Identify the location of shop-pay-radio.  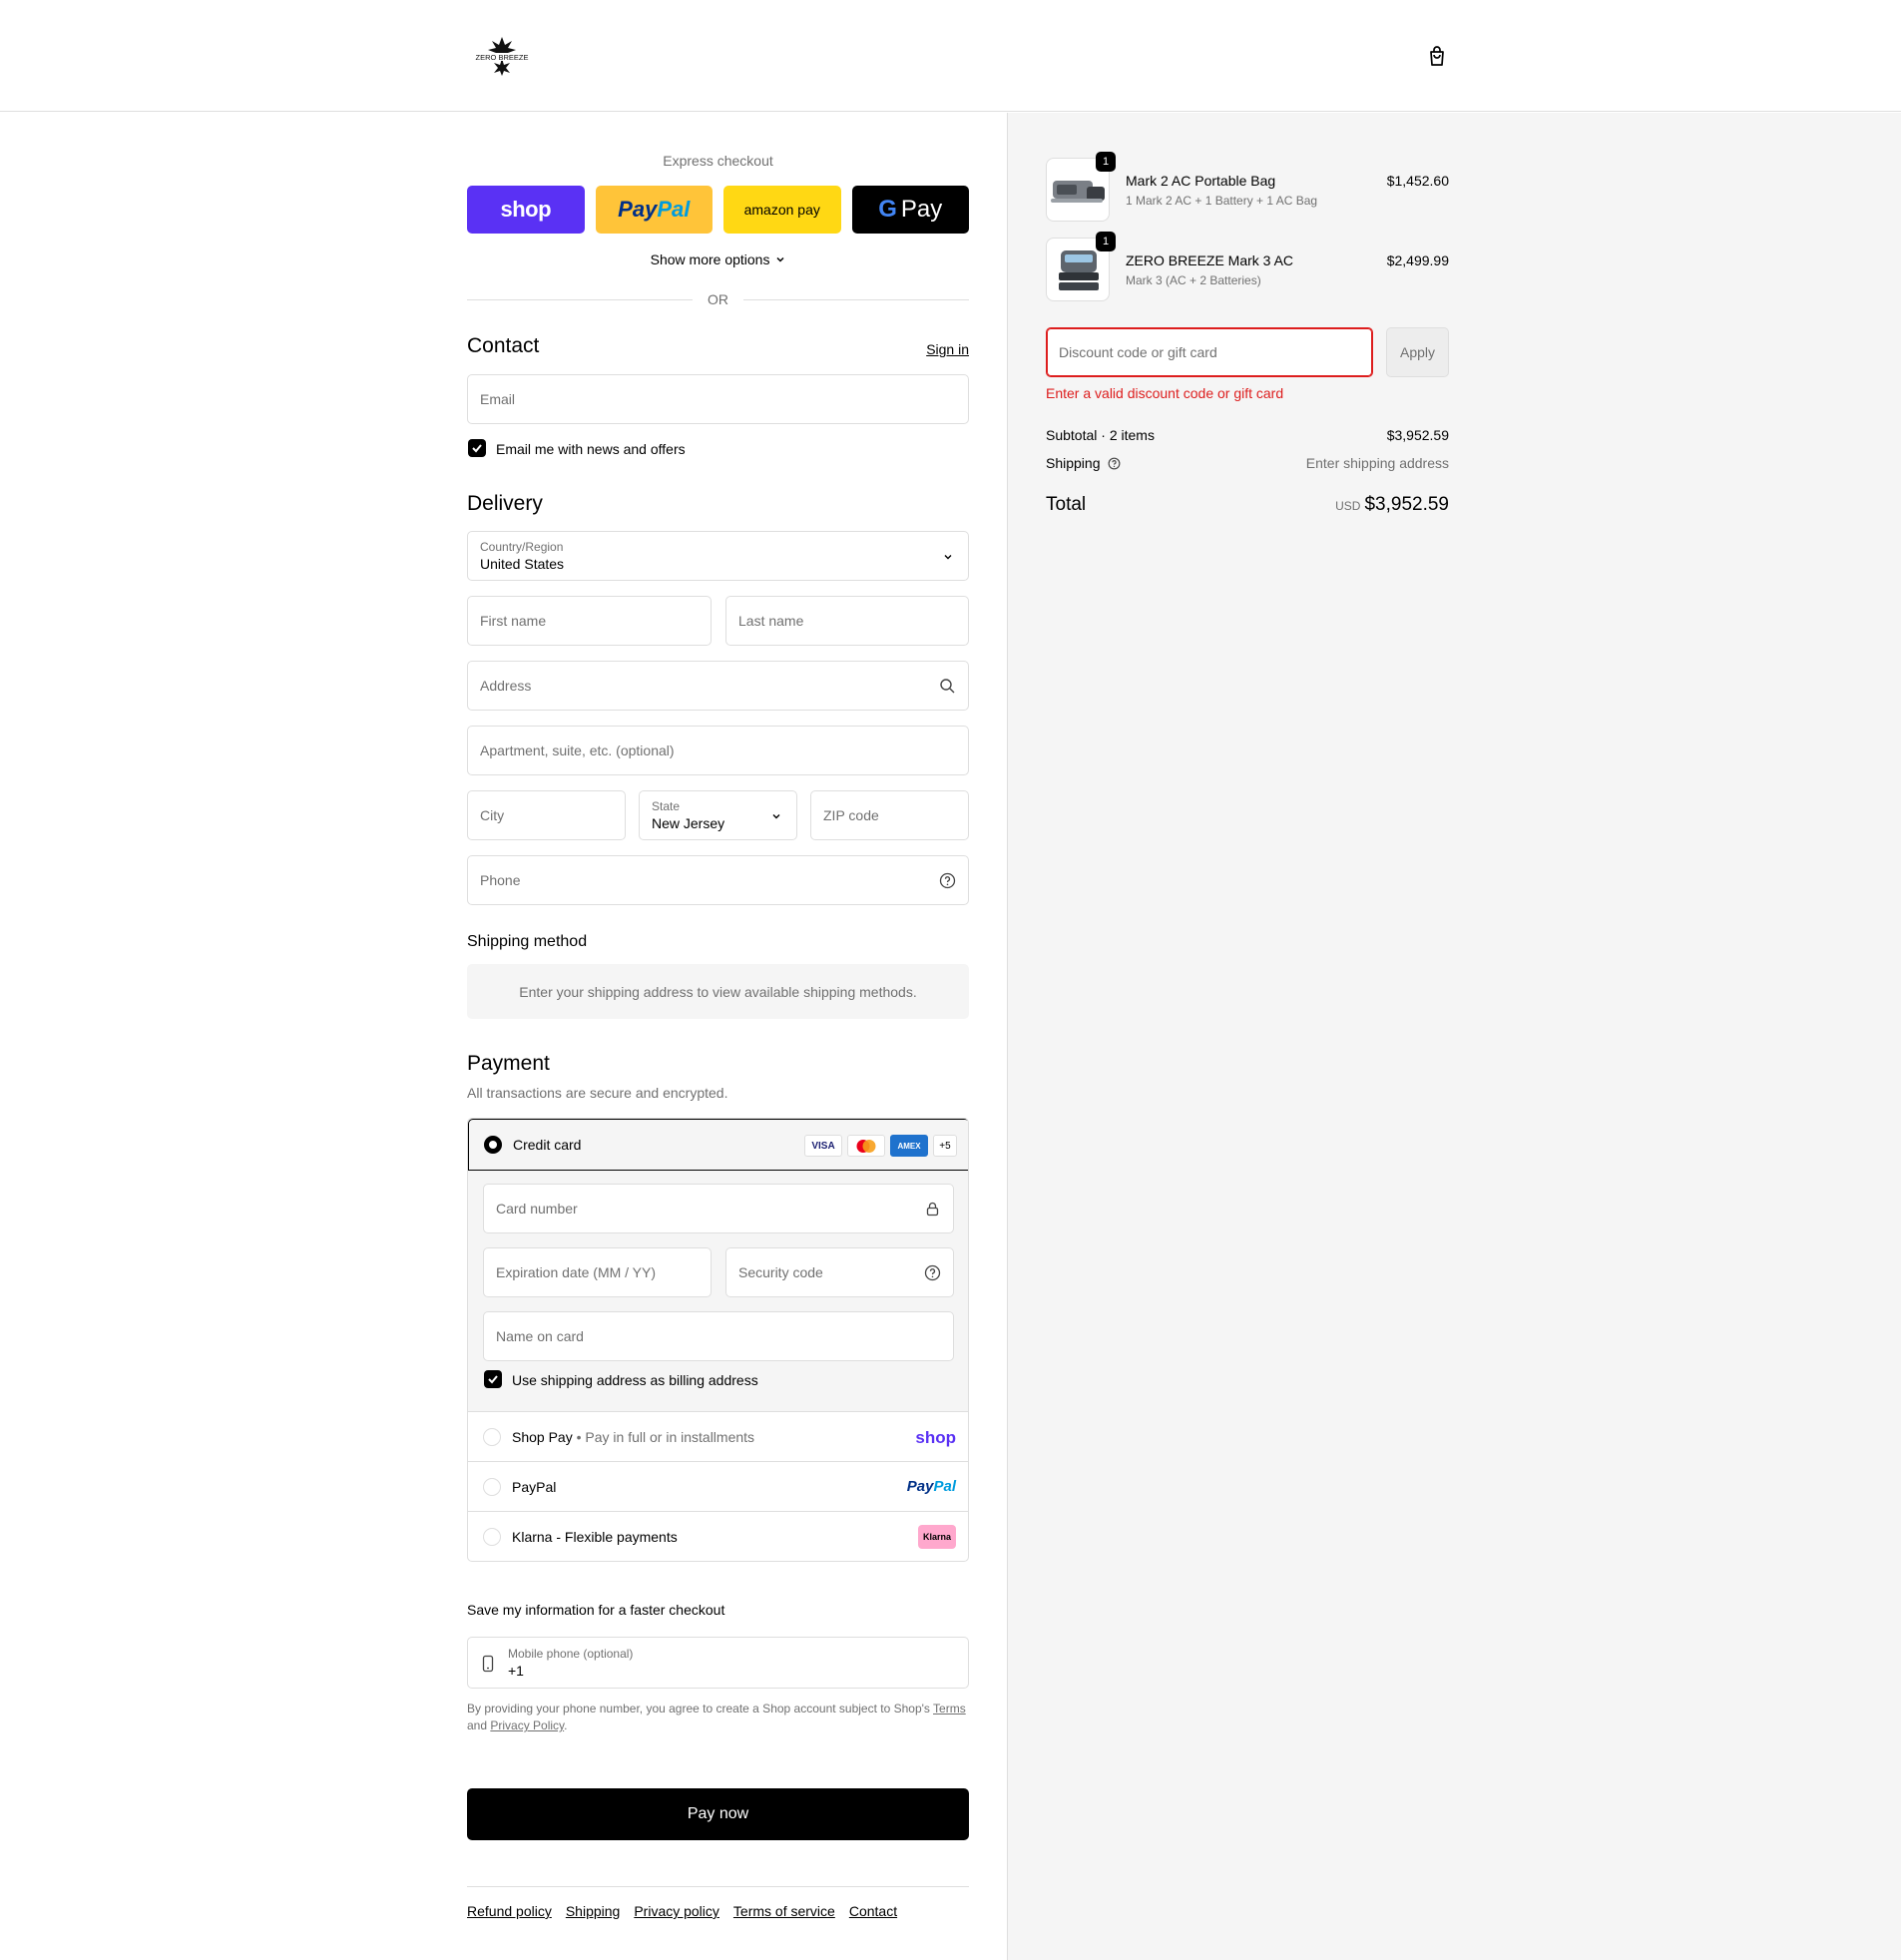
(492, 1437).